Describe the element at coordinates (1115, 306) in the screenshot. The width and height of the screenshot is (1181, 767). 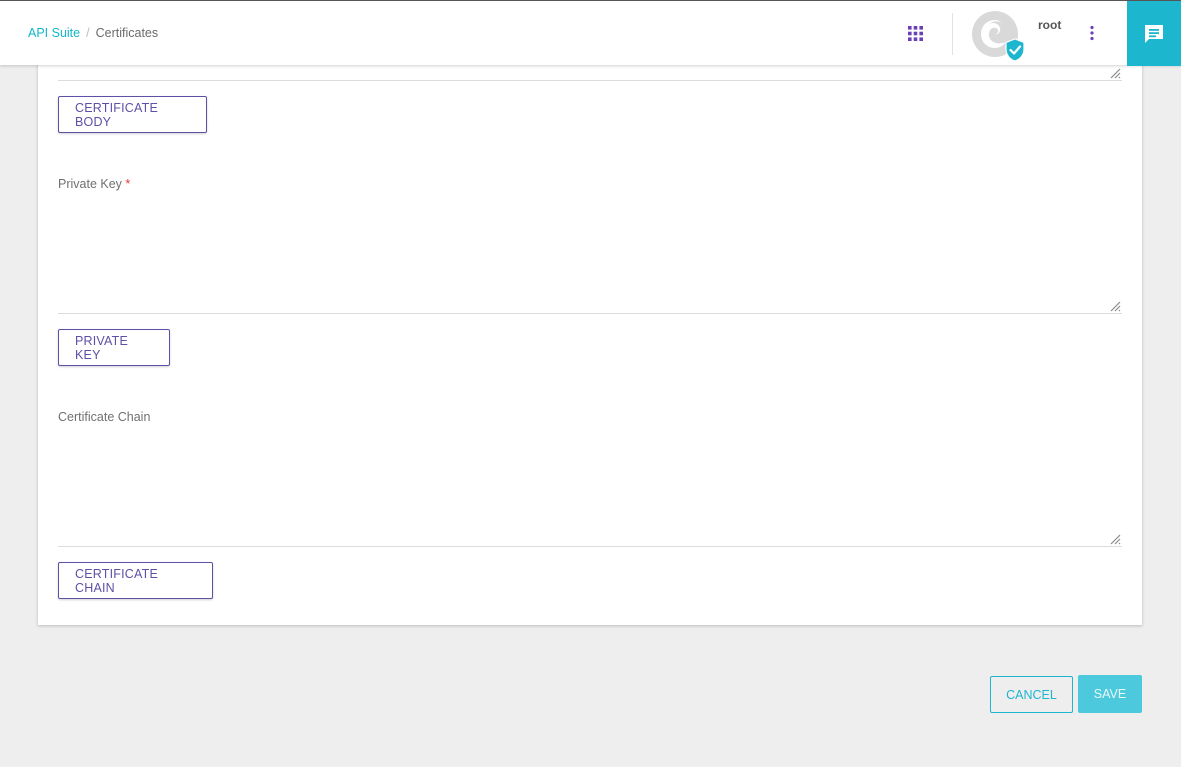
I see `private-key-resize-handle` at that location.